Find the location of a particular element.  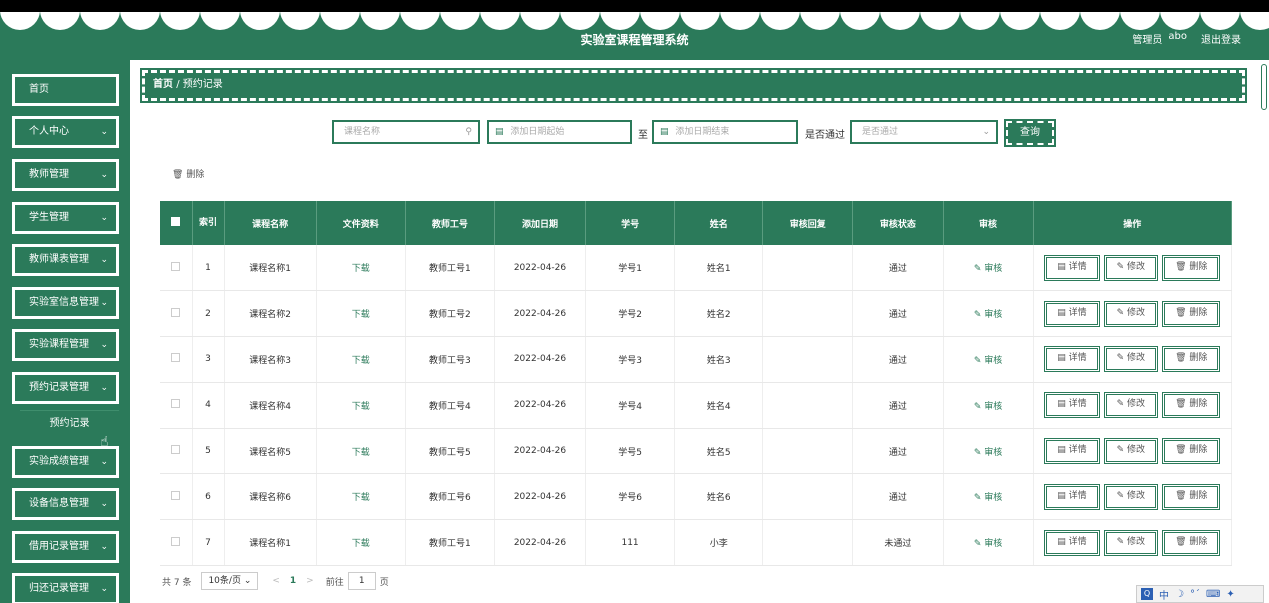

username: abo is located at coordinates (1177, 36).